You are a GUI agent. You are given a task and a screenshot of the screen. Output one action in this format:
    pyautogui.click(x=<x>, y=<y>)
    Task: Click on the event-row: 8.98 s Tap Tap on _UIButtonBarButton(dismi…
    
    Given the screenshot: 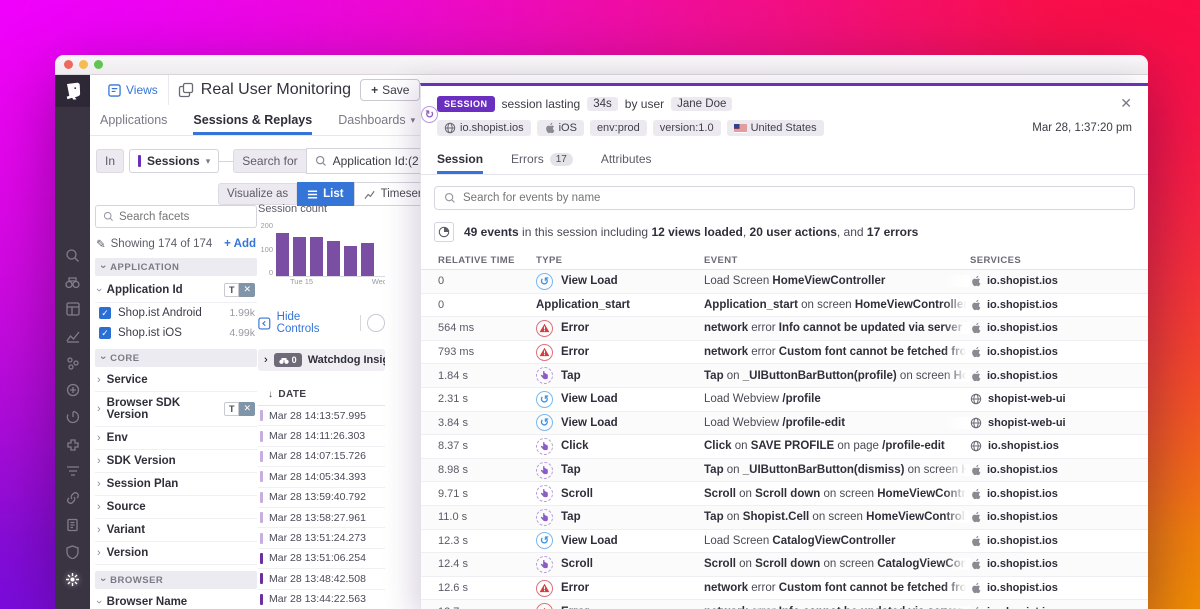 What is the action you would take?
    pyautogui.click(x=784, y=470)
    